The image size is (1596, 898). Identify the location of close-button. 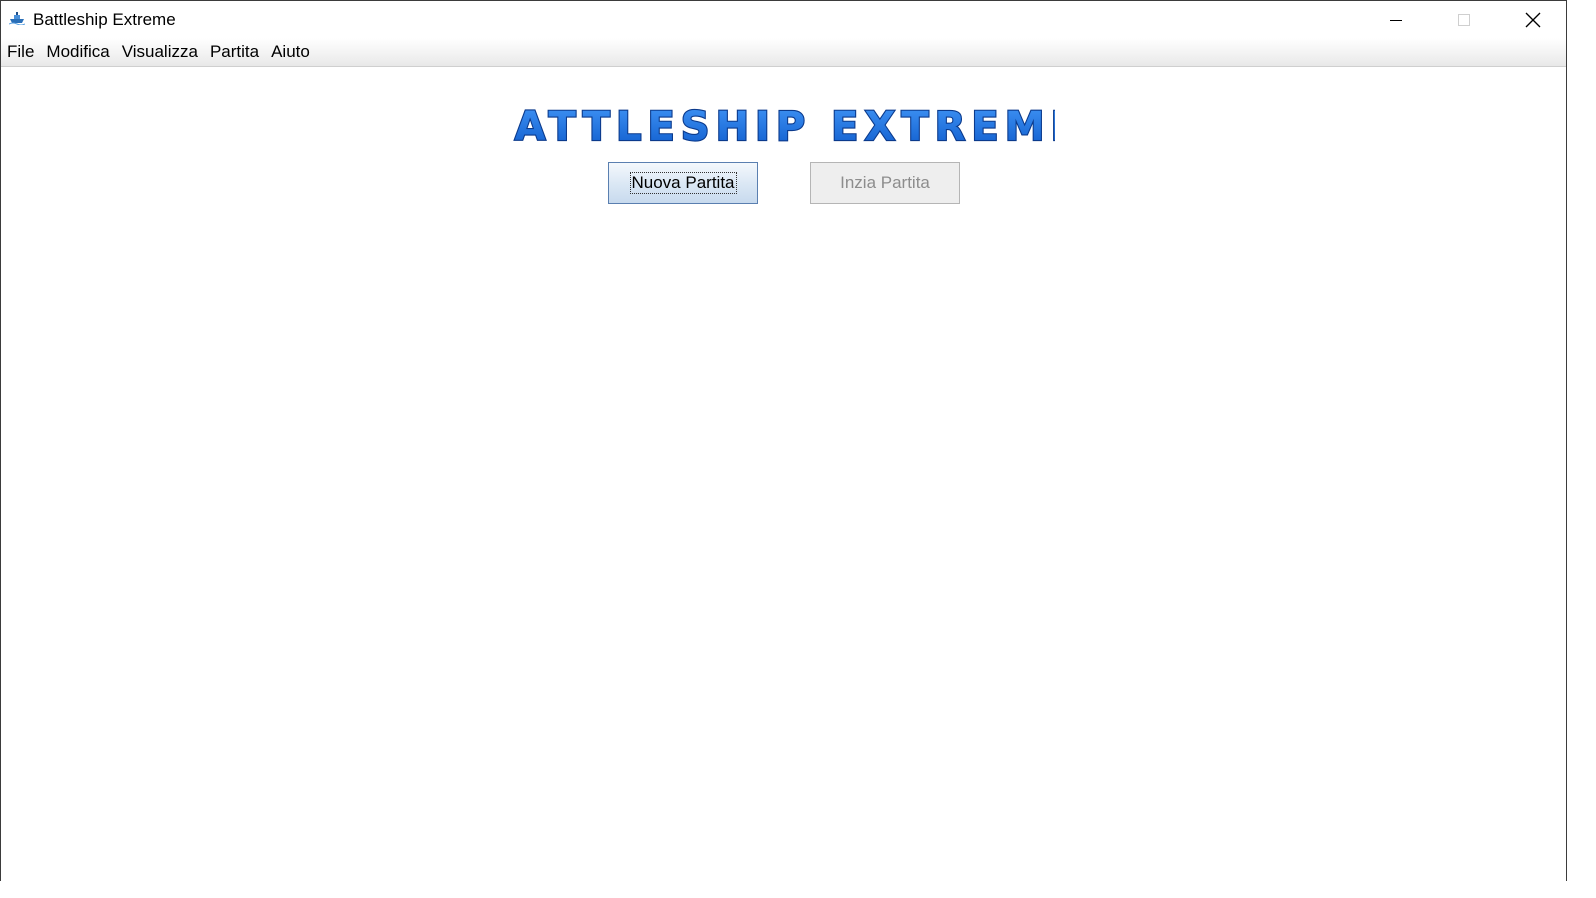
(1533, 19).